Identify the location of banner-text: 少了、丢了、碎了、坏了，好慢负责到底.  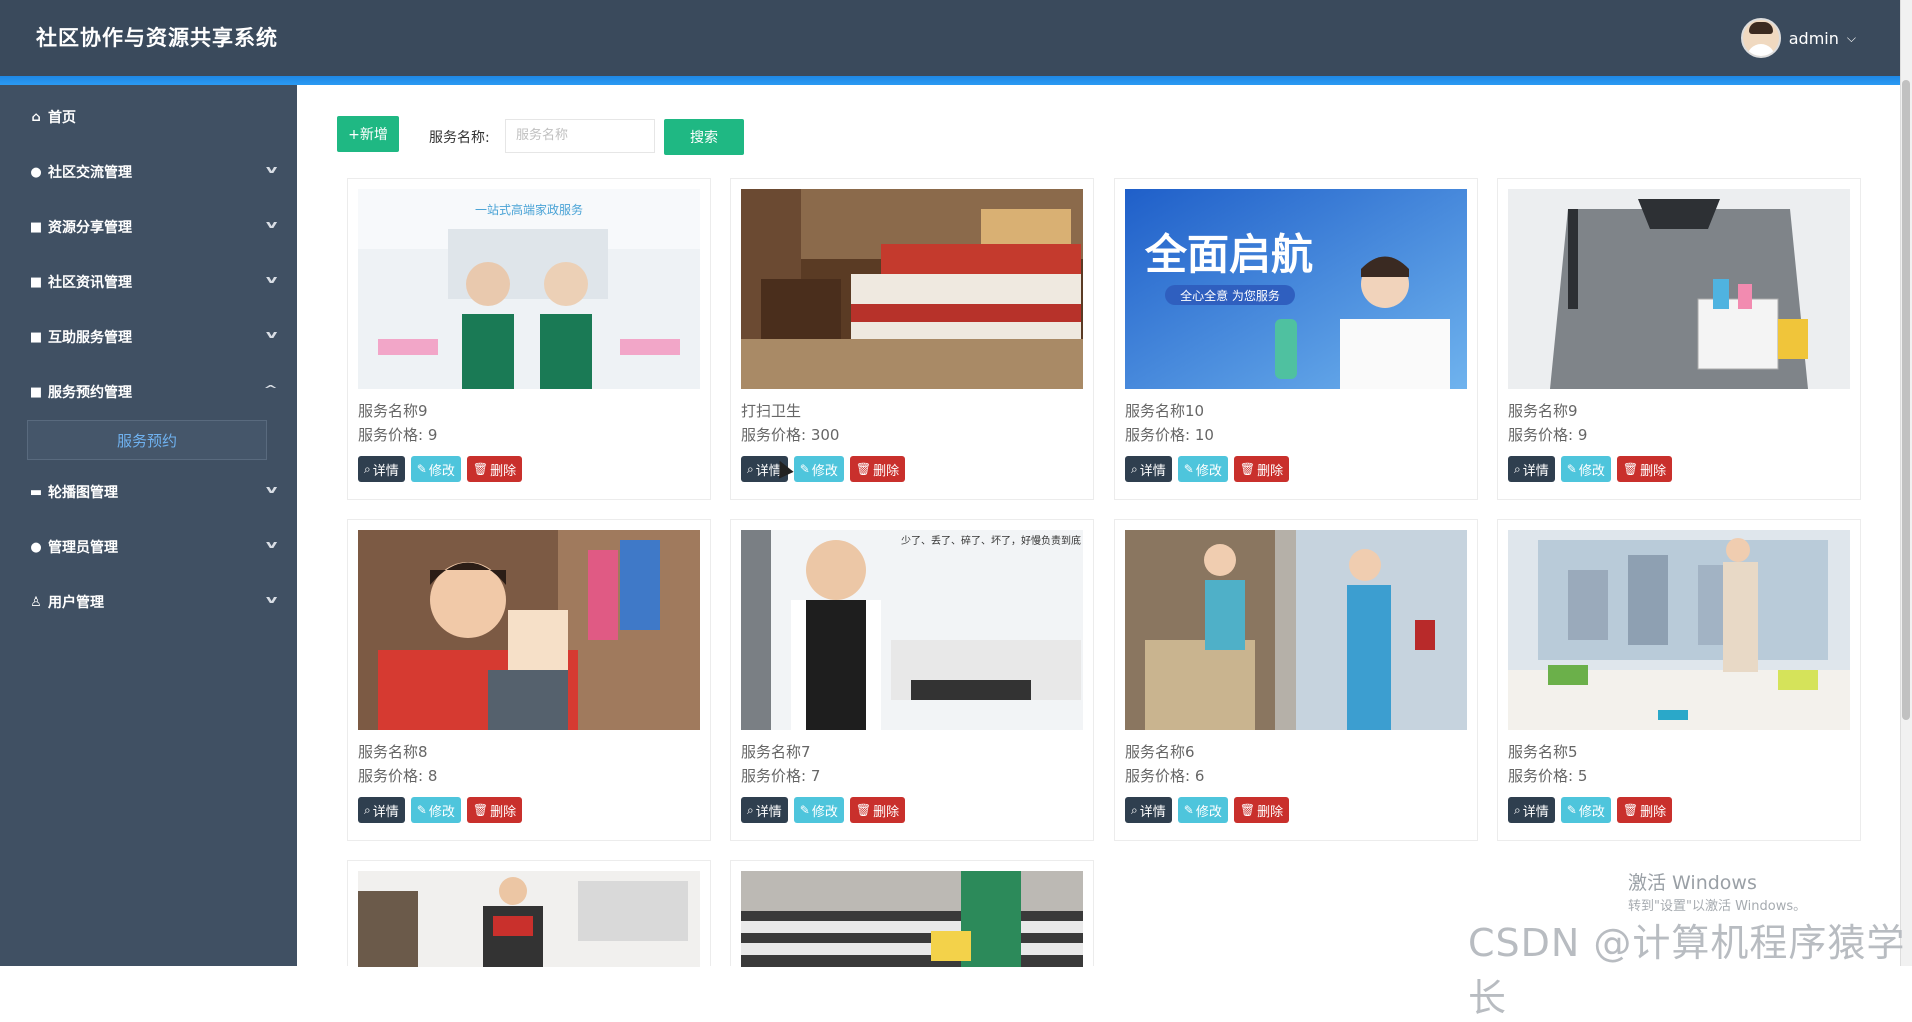
(991, 540).